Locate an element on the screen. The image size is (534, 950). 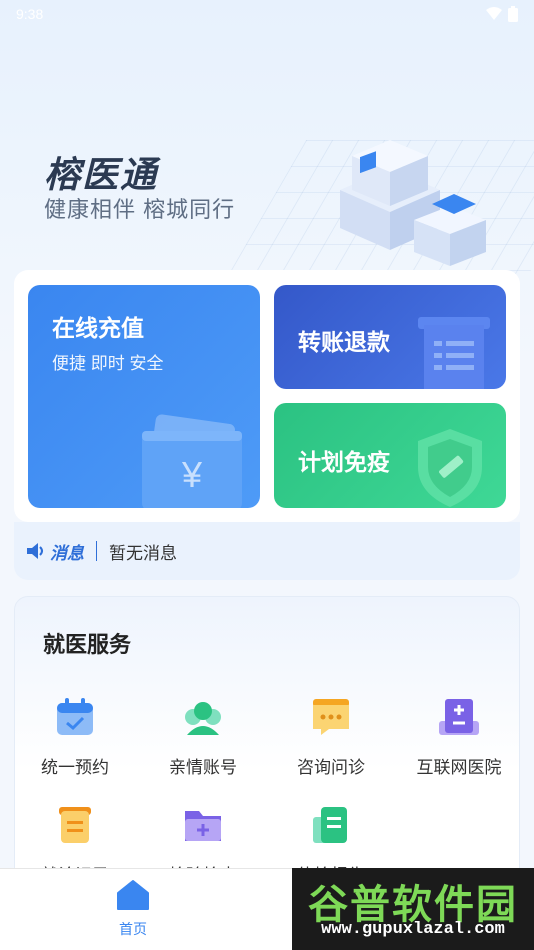
wallet-yen-icon: ¥ is located at coordinates (192, 461).